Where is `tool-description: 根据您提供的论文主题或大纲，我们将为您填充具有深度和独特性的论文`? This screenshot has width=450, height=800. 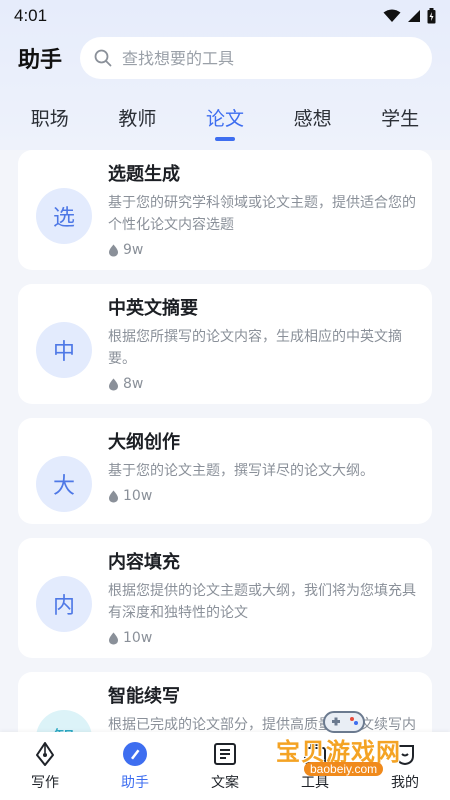 tool-description: 根据您提供的论文主题或大纲，我们将为您填充具有深度和独特性的论文 is located at coordinates (262, 602).